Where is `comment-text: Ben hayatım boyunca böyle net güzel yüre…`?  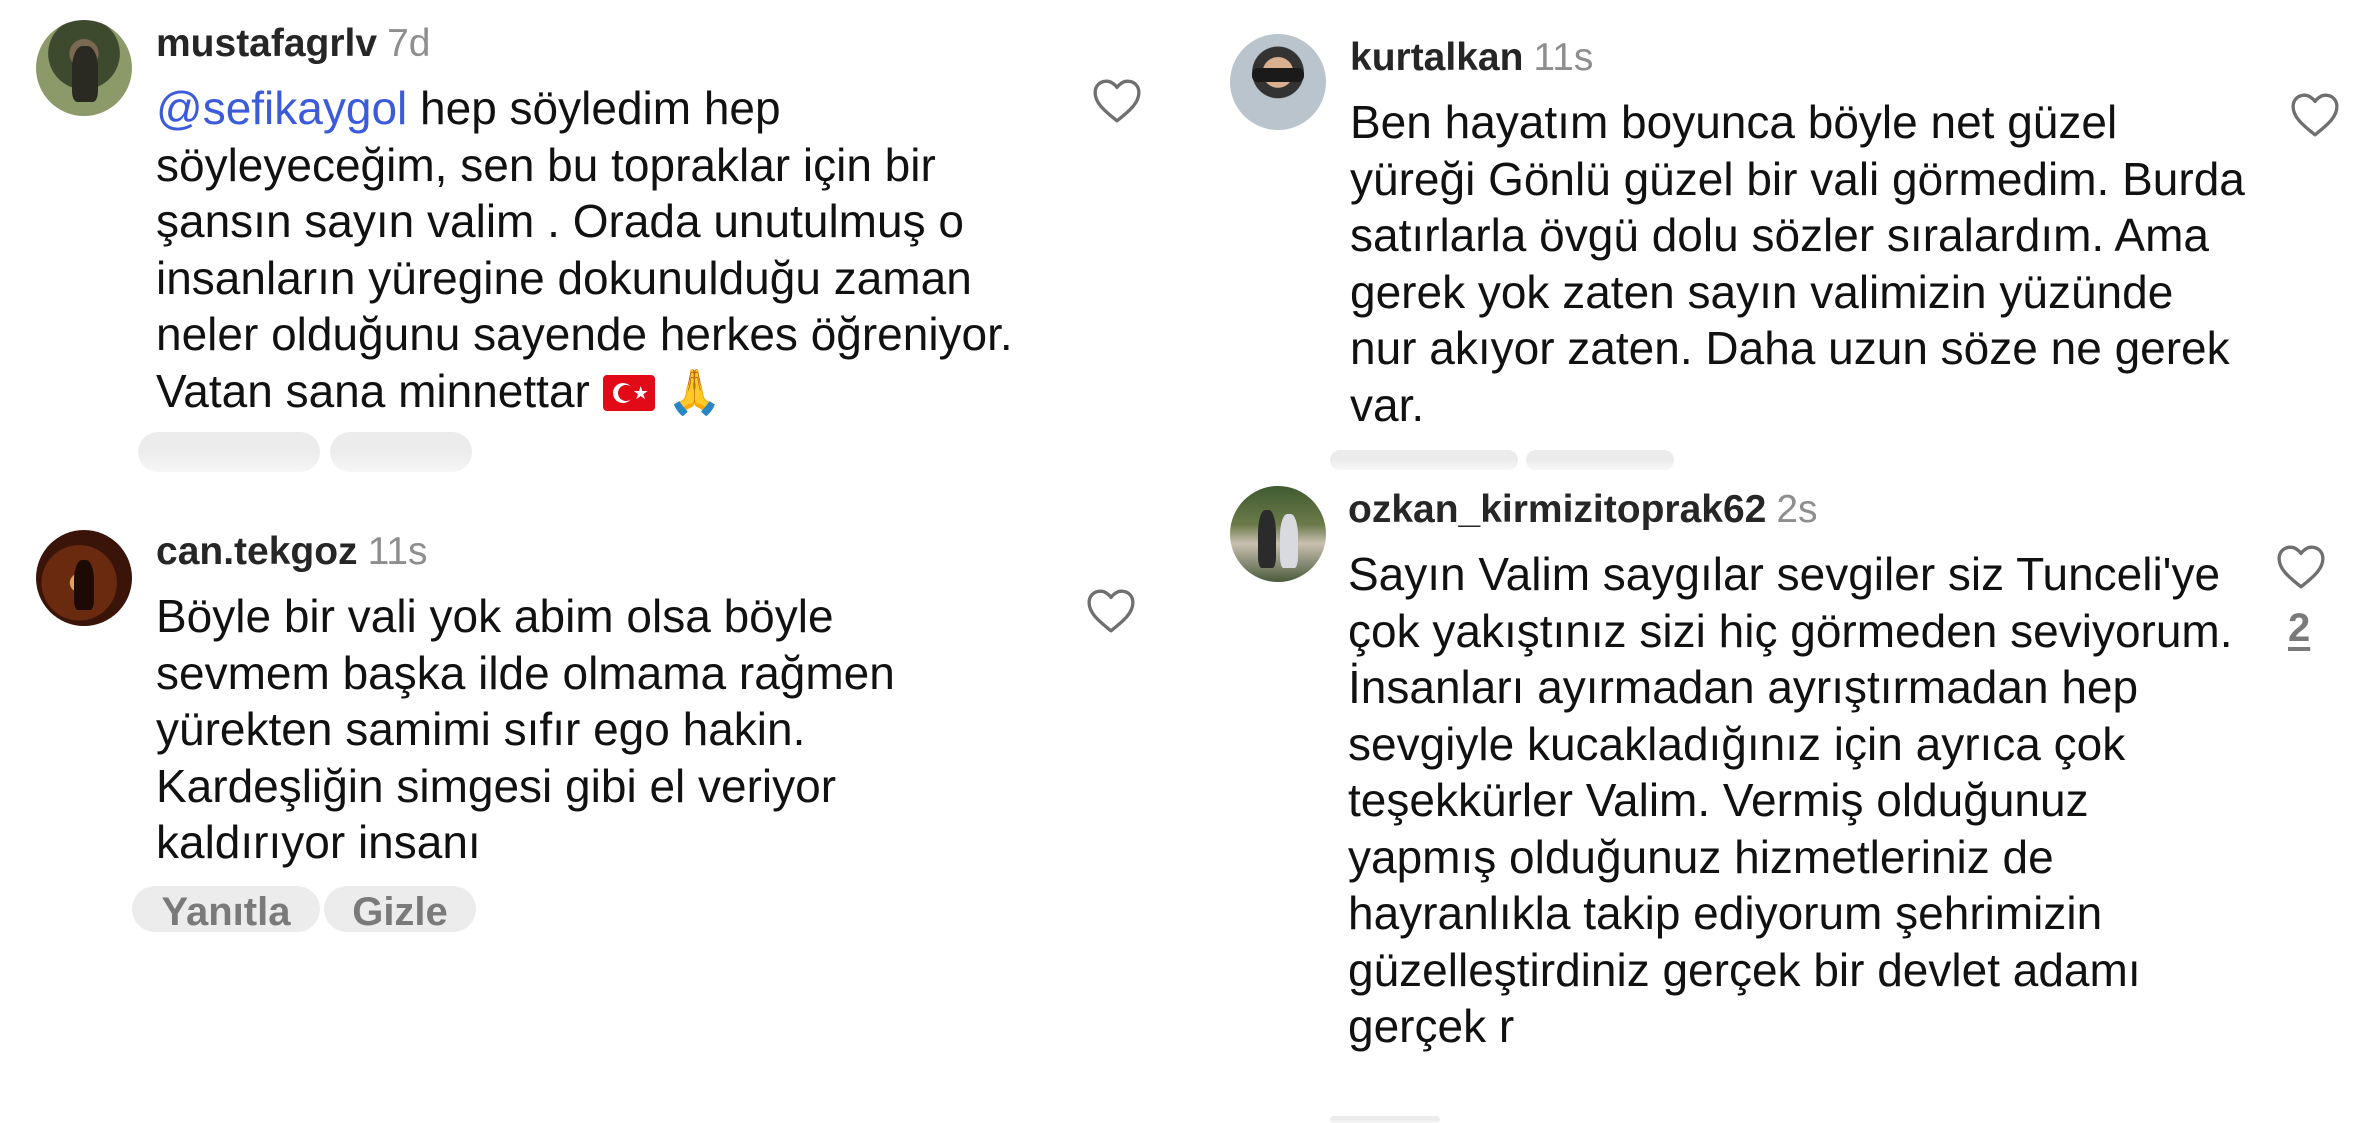 comment-text: Ben hayatım boyunca böyle net güzel yüre… is located at coordinates (1797, 263).